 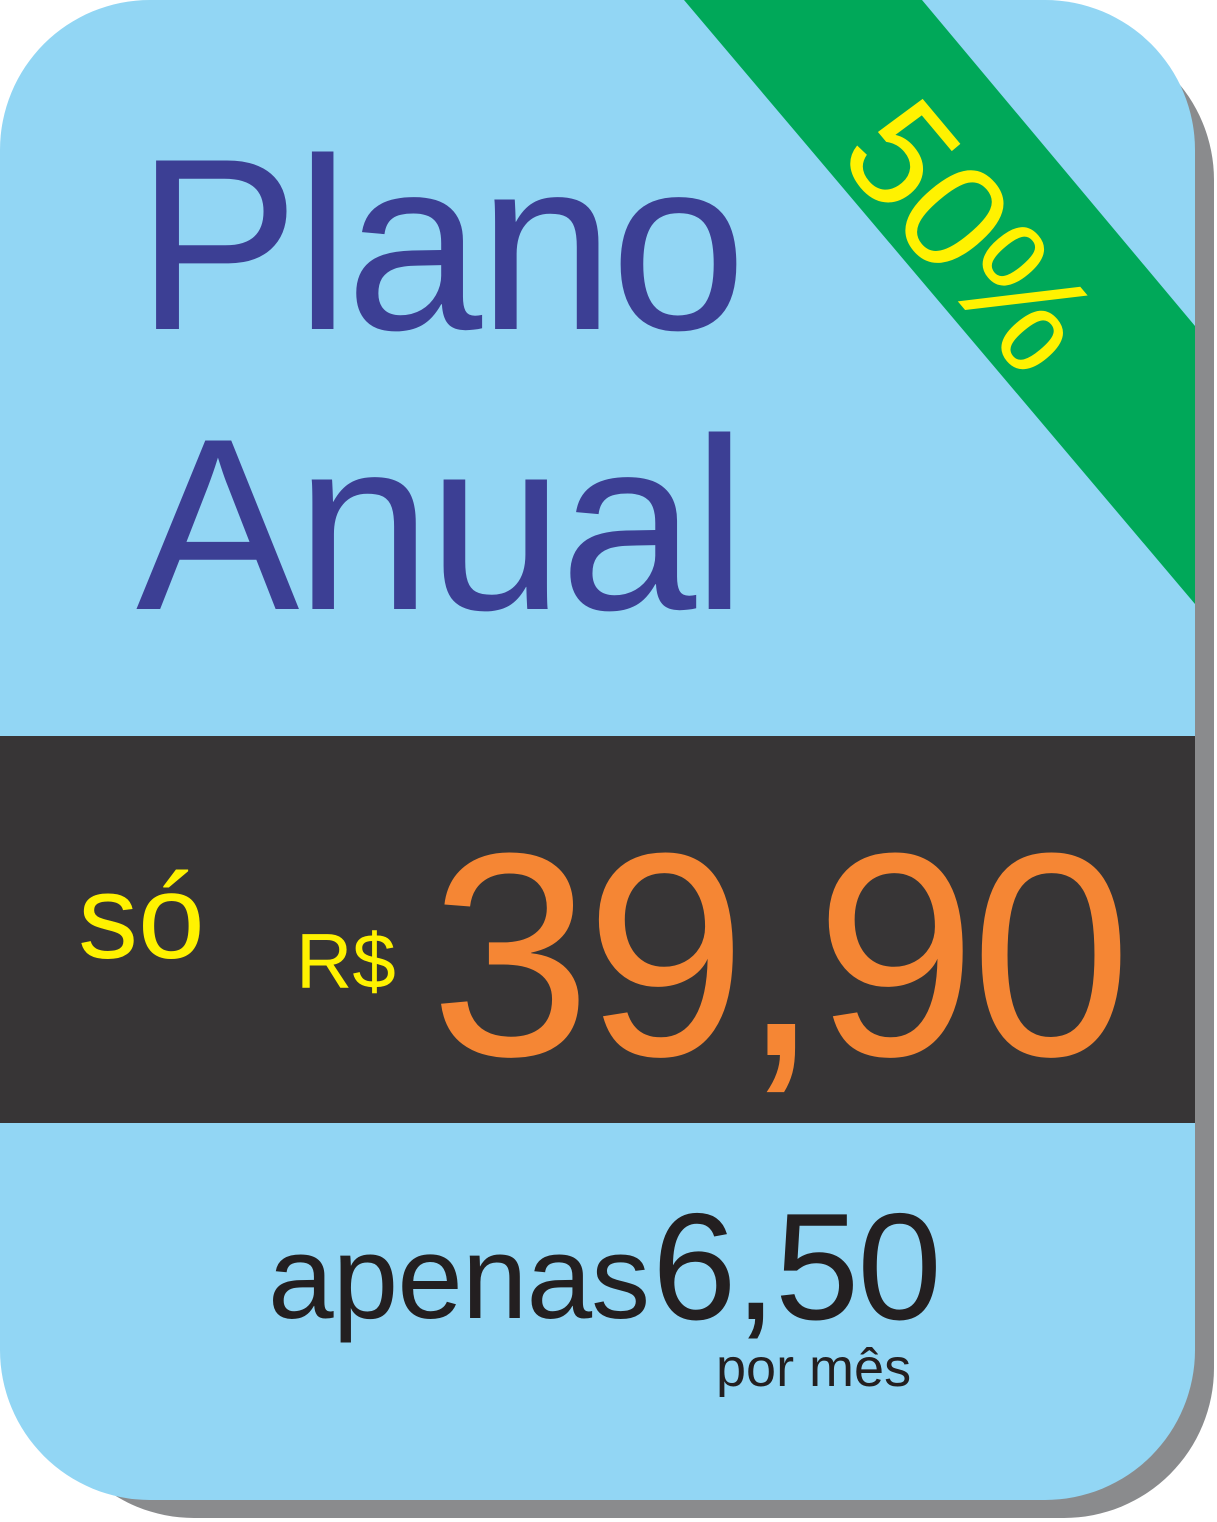 What do you see at coordinates (459, 1278) in the screenshot?
I see `monthly-price-prefix: apenas` at bounding box center [459, 1278].